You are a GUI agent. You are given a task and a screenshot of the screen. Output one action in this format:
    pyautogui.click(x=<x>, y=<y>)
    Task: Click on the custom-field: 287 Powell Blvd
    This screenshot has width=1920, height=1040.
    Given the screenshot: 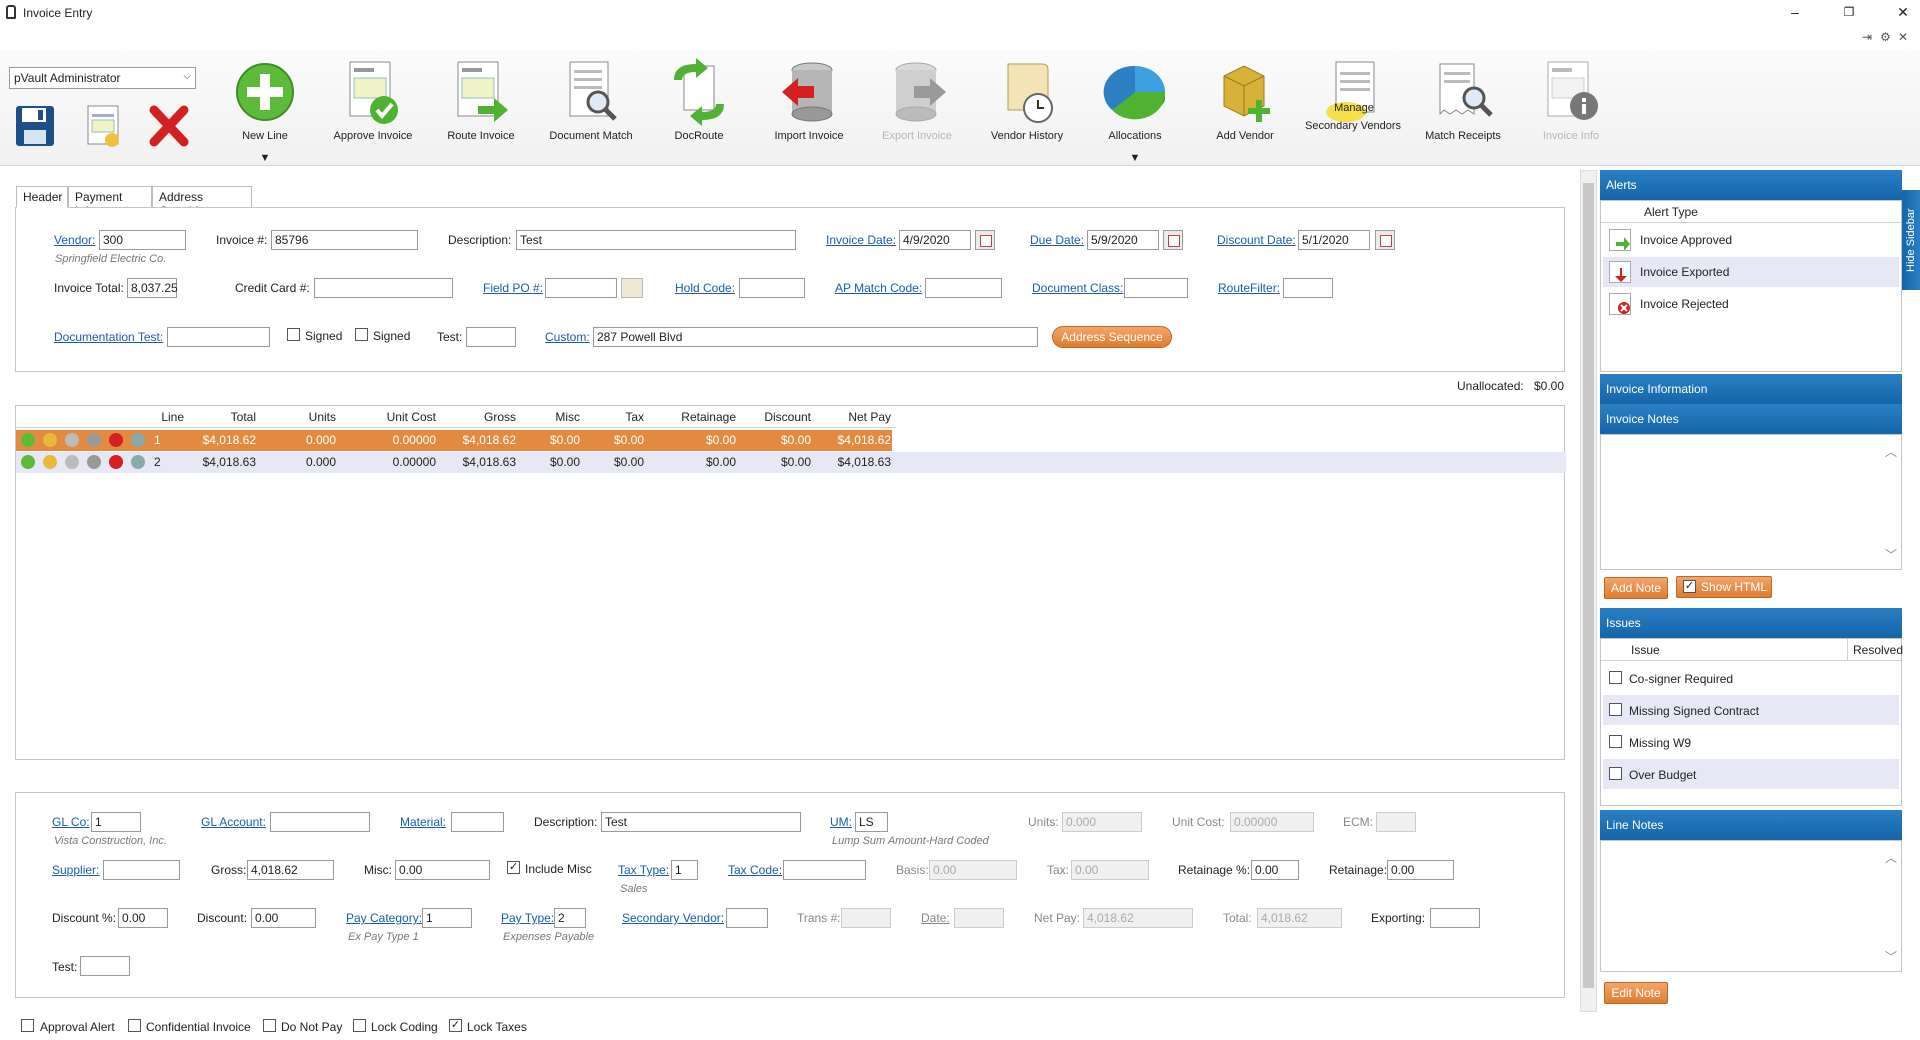 What is the action you would take?
    pyautogui.click(x=815, y=337)
    